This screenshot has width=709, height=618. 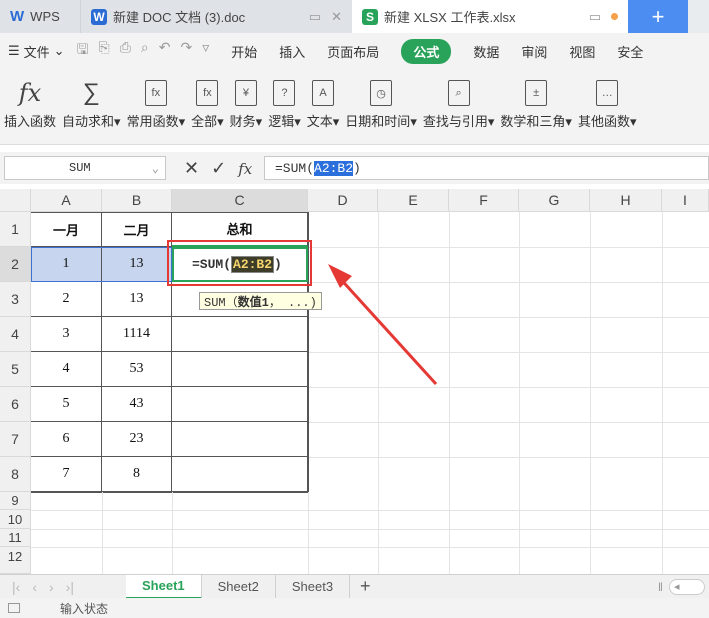 What do you see at coordinates (14, 608) in the screenshot?
I see `sheet-status-icon` at bounding box center [14, 608].